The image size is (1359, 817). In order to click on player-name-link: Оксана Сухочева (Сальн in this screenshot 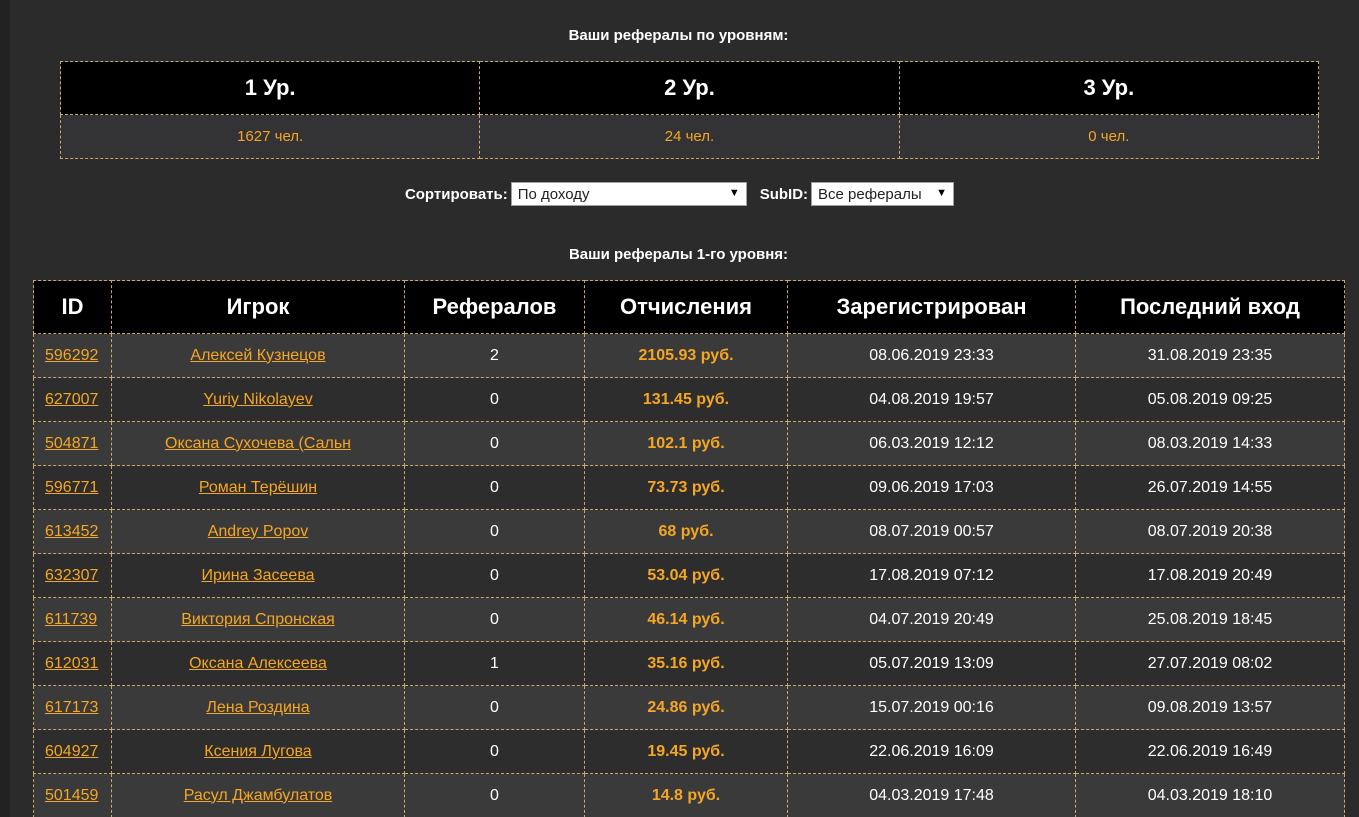, I will do `click(258, 443)`.